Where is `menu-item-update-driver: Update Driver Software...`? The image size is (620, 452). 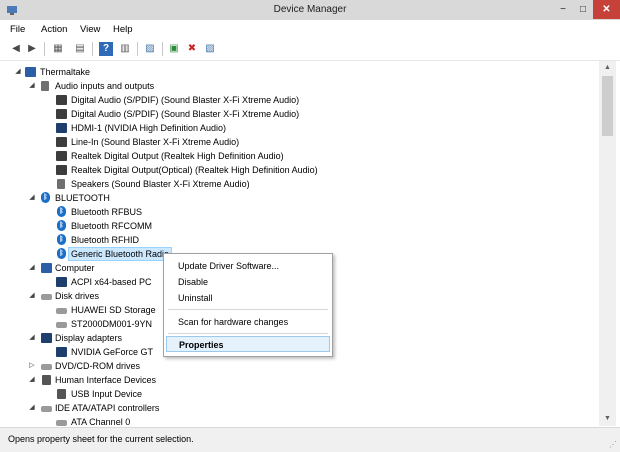 menu-item-update-driver: Update Driver Software... is located at coordinates (248, 266).